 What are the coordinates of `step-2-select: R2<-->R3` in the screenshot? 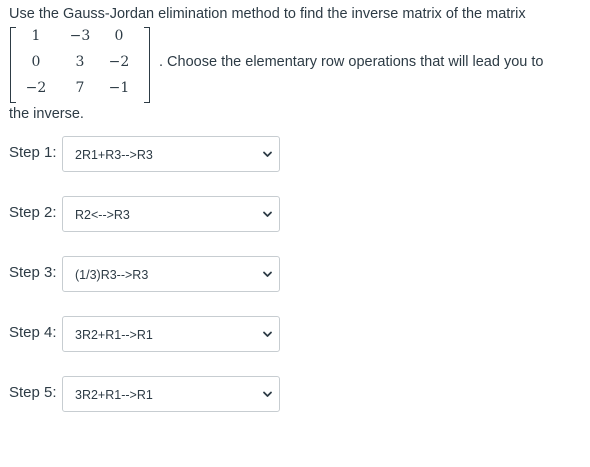 It's located at (171, 214).